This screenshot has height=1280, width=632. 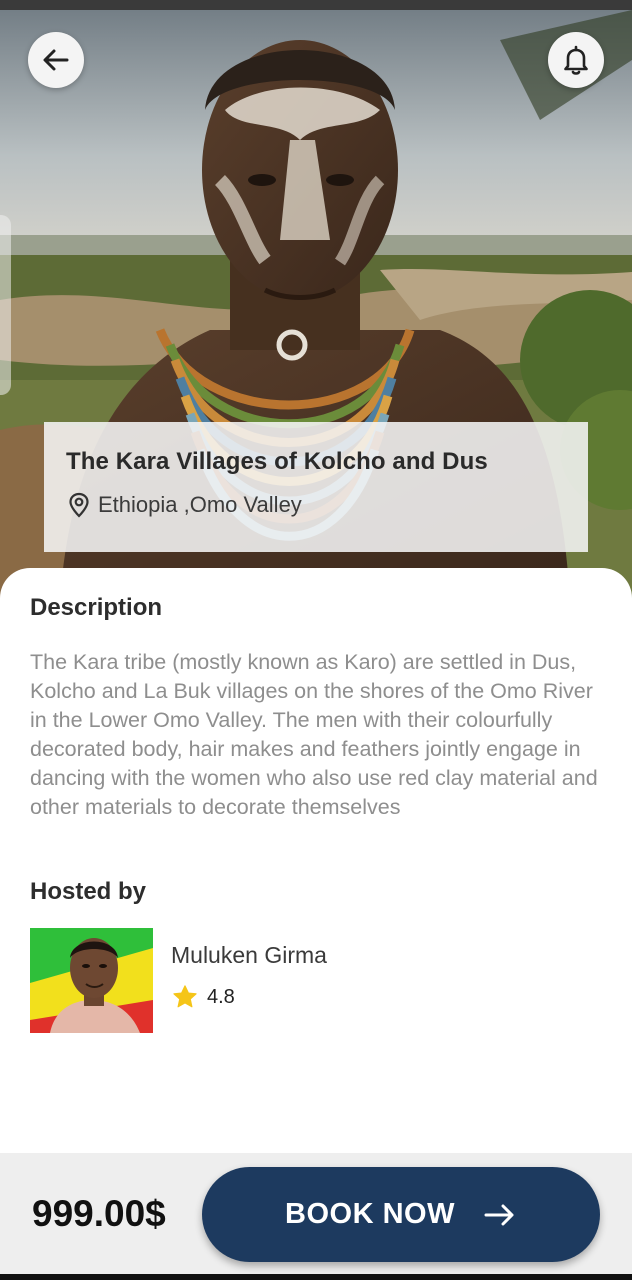 I want to click on booking-bar: 999.00$ BOOK NOW, so click(x=316, y=1216).